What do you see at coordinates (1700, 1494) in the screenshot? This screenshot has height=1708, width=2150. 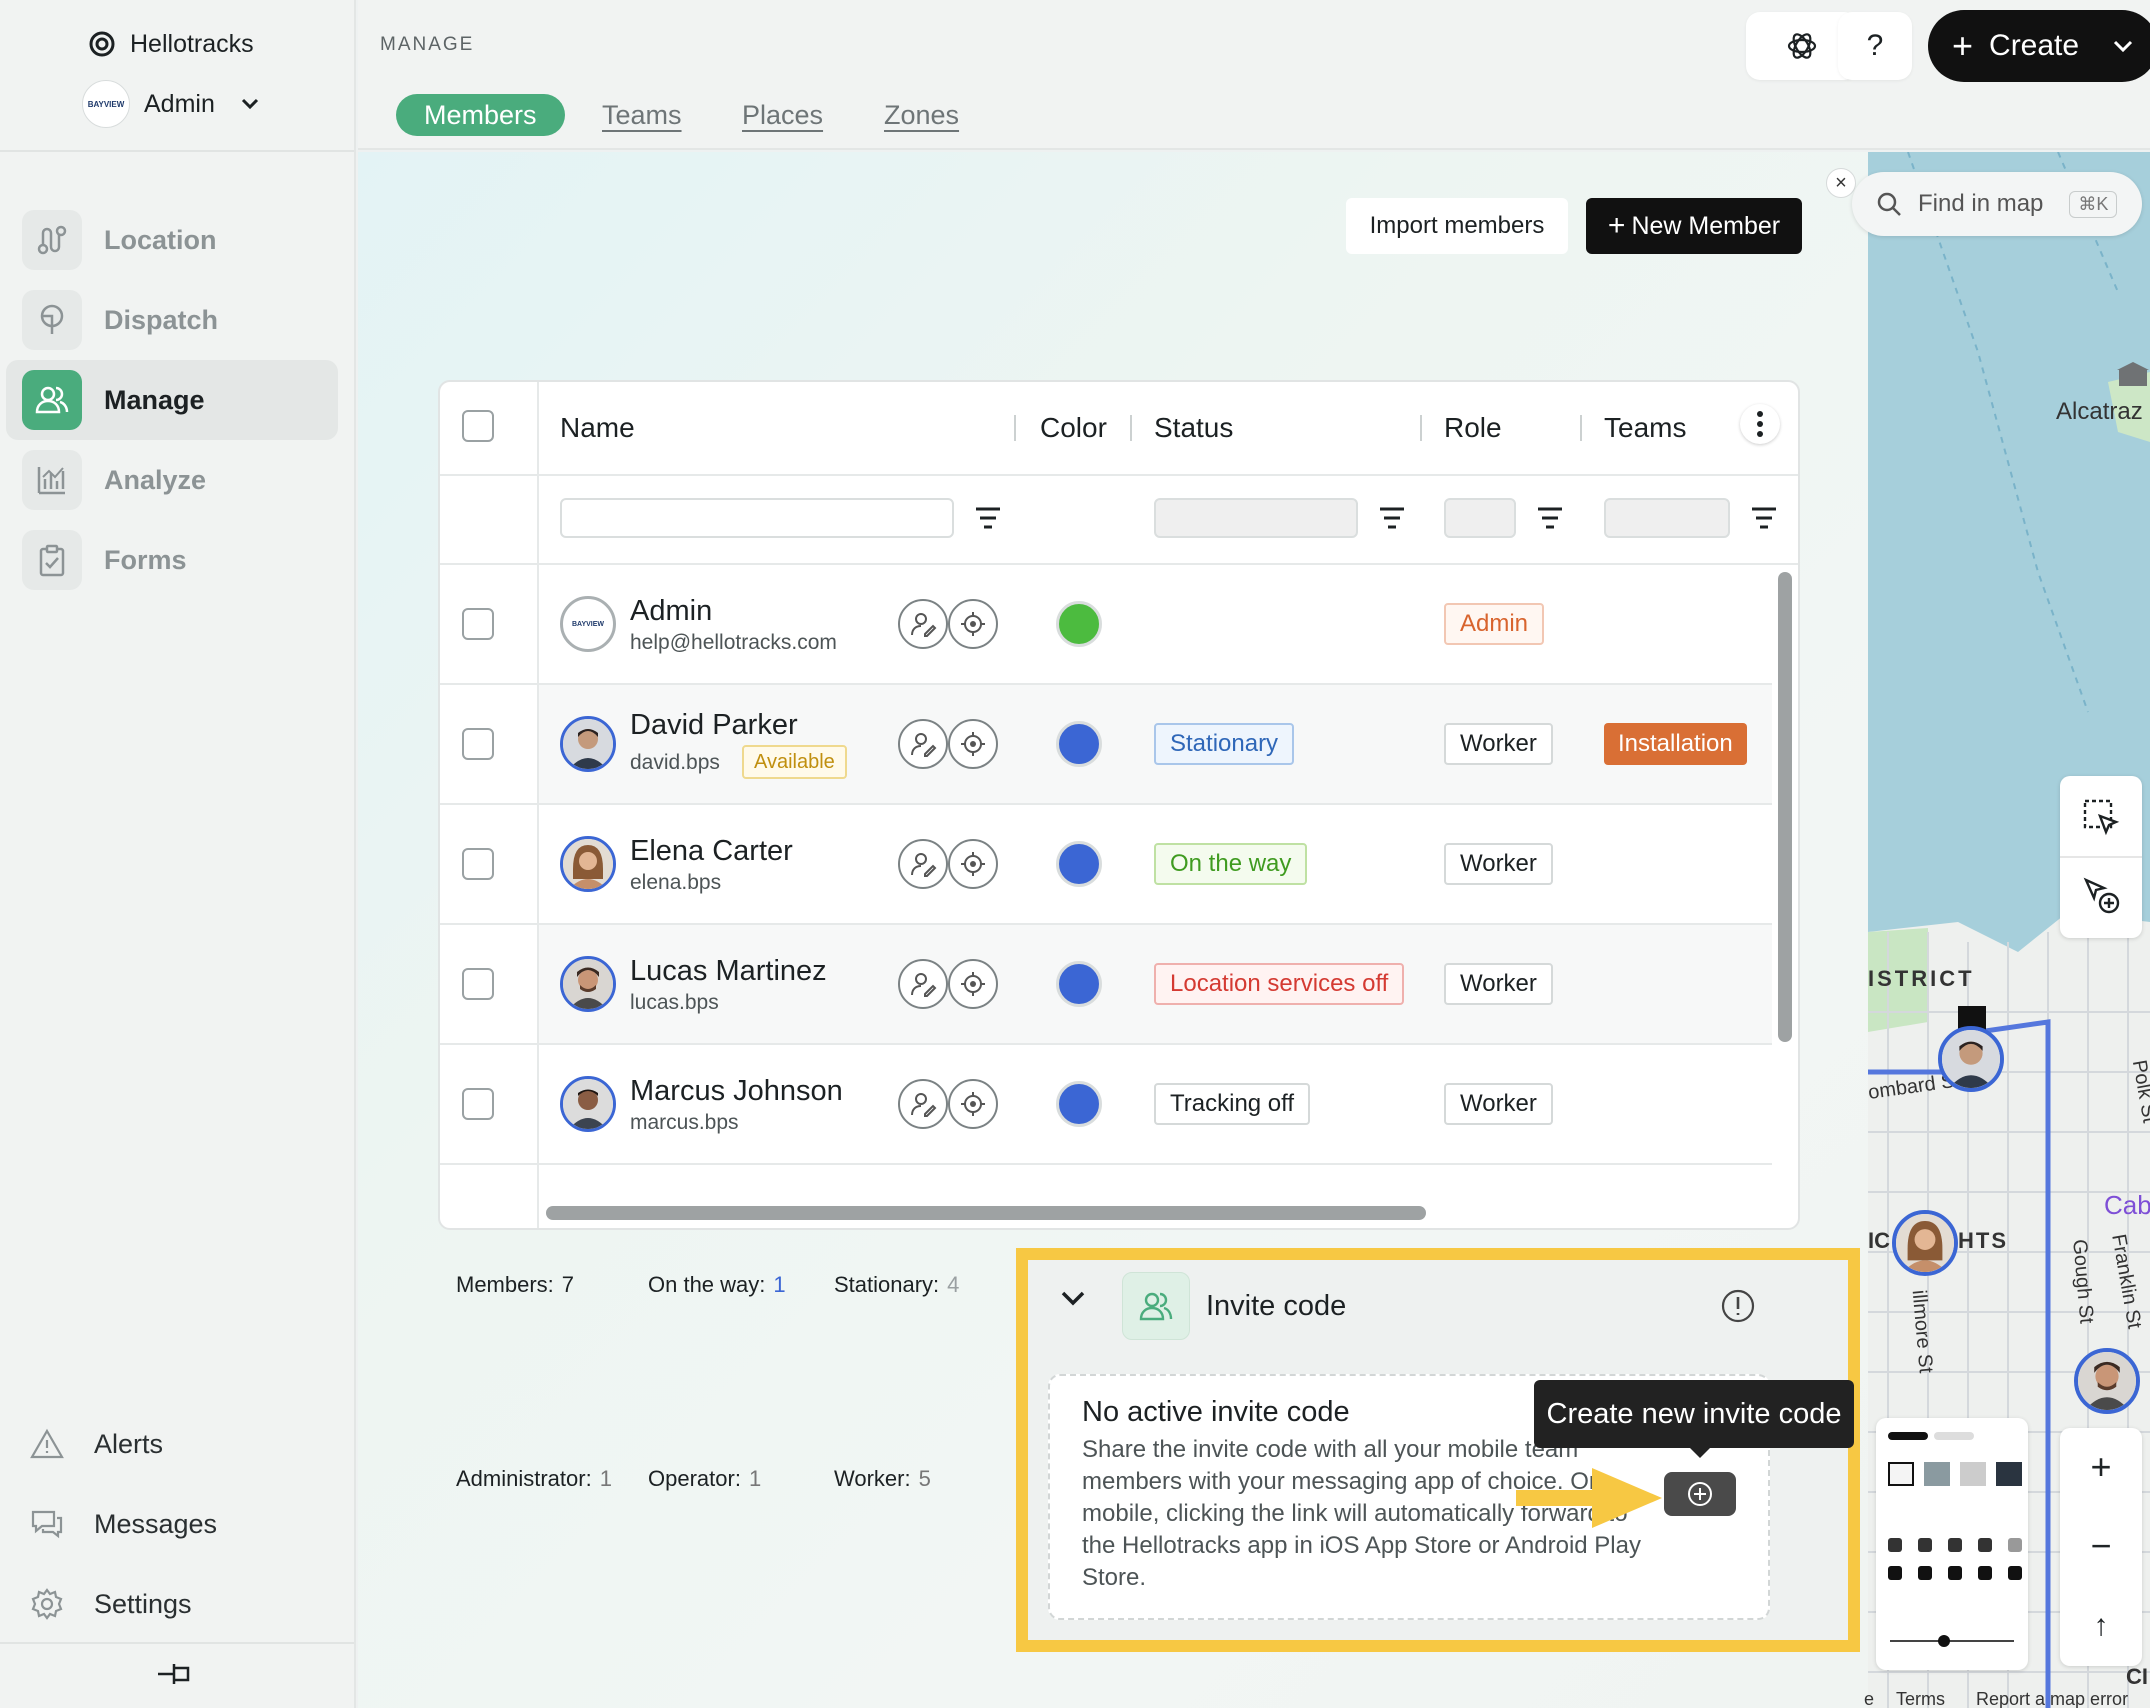 I see `create-invite-code-button` at bounding box center [1700, 1494].